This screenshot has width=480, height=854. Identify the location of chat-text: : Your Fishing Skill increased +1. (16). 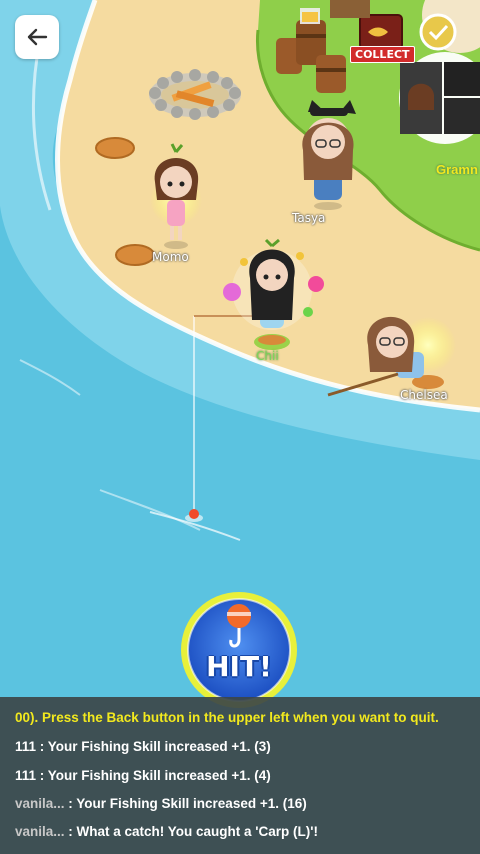
(185, 803).